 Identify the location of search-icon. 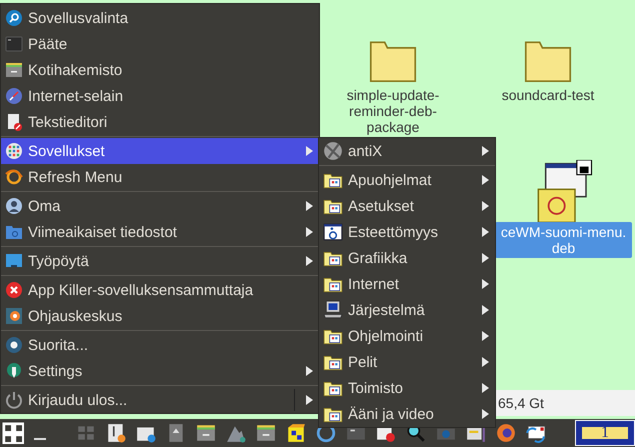
(14, 18).